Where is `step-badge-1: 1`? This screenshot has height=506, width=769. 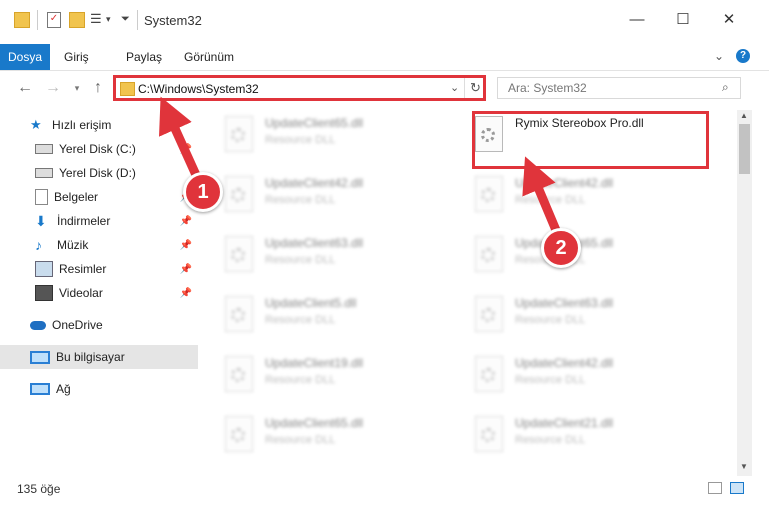
step-badge-1: 1 is located at coordinates (203, 192).